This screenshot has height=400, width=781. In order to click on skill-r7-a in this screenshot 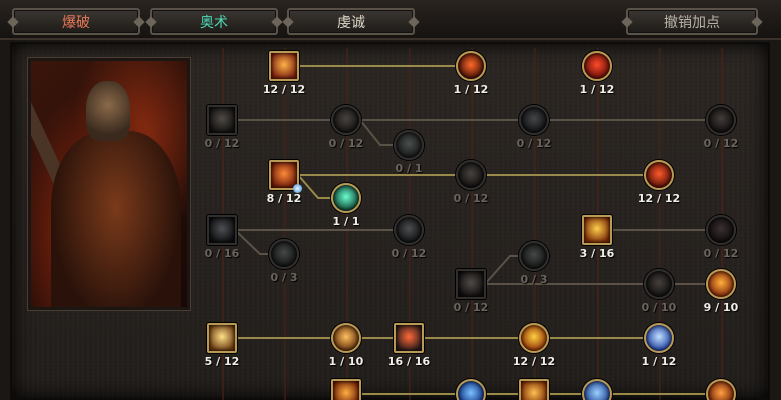, I will do `click(346, 389)`.